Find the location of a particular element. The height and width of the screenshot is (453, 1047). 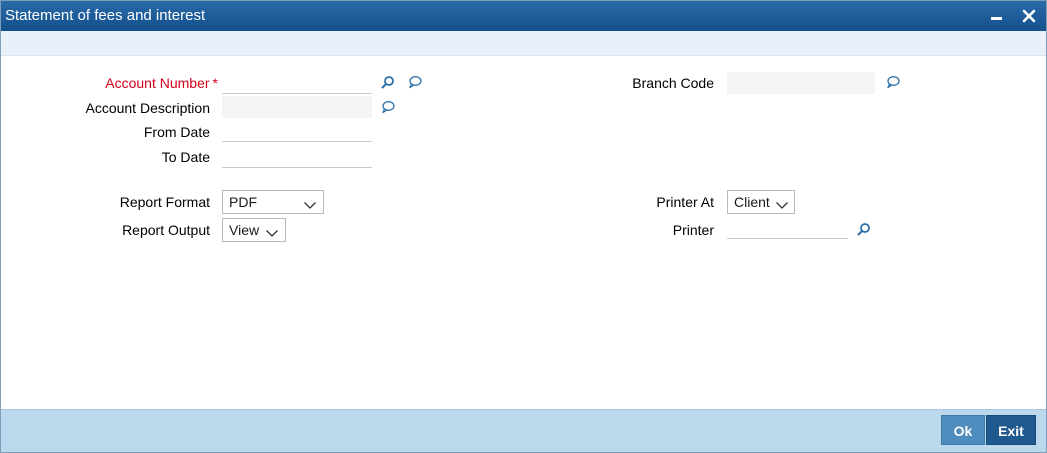

report-format-select: PDF is located at coordinates (273, 202).